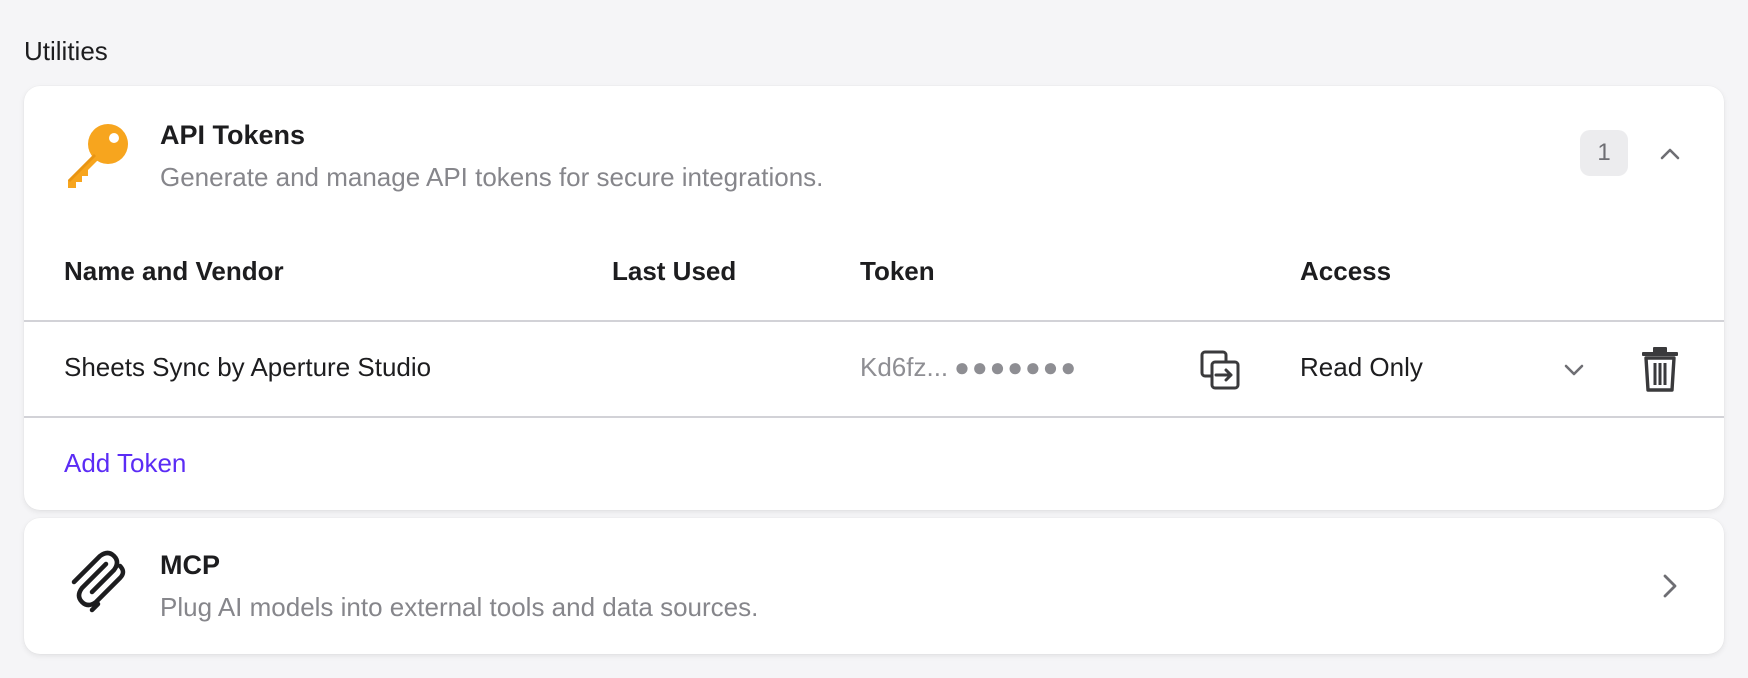  What do you see at coordinates (125, 463) in the screenshot?
I see `add-token-link: Add Token` at bounding box center [125, 463].